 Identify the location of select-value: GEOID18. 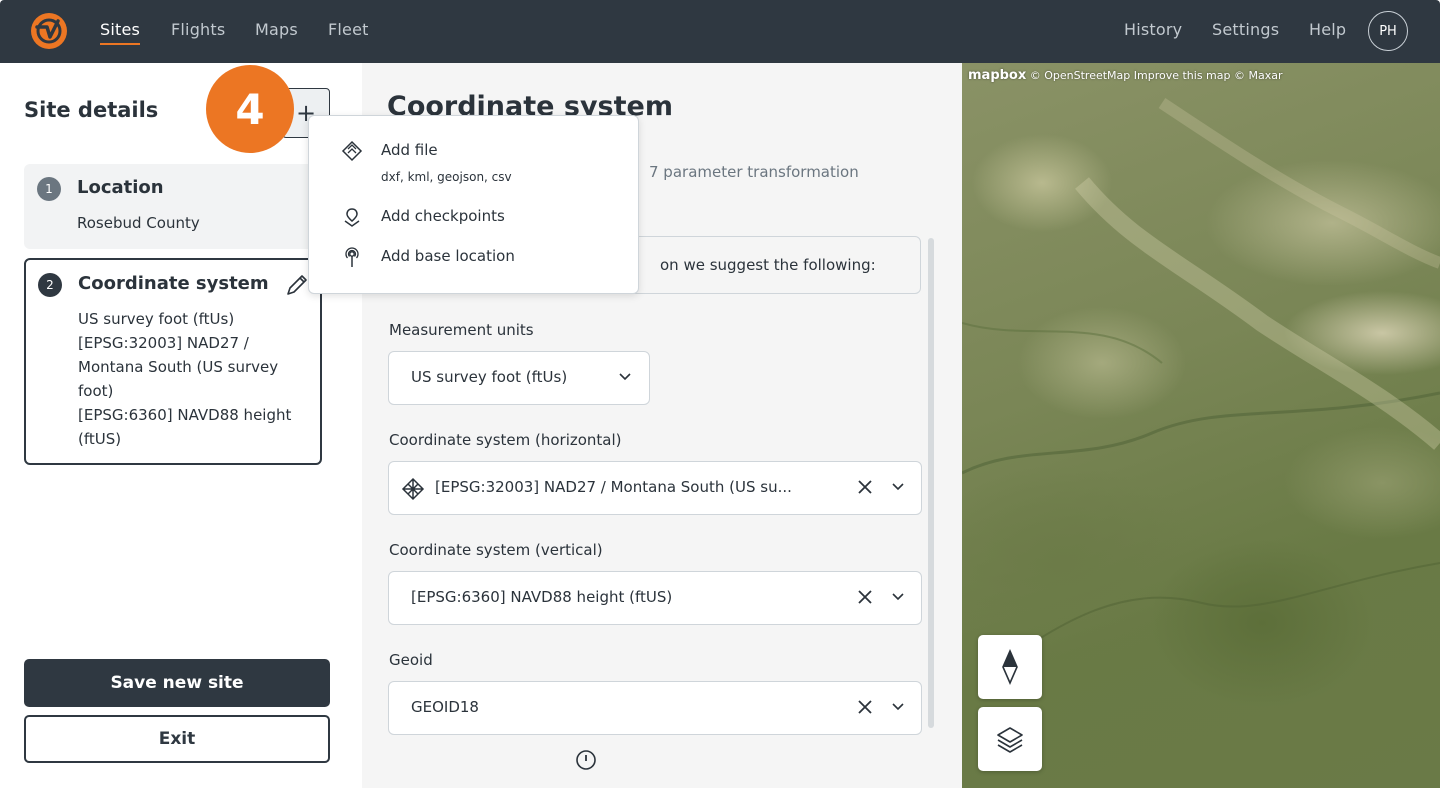
(445, 707).